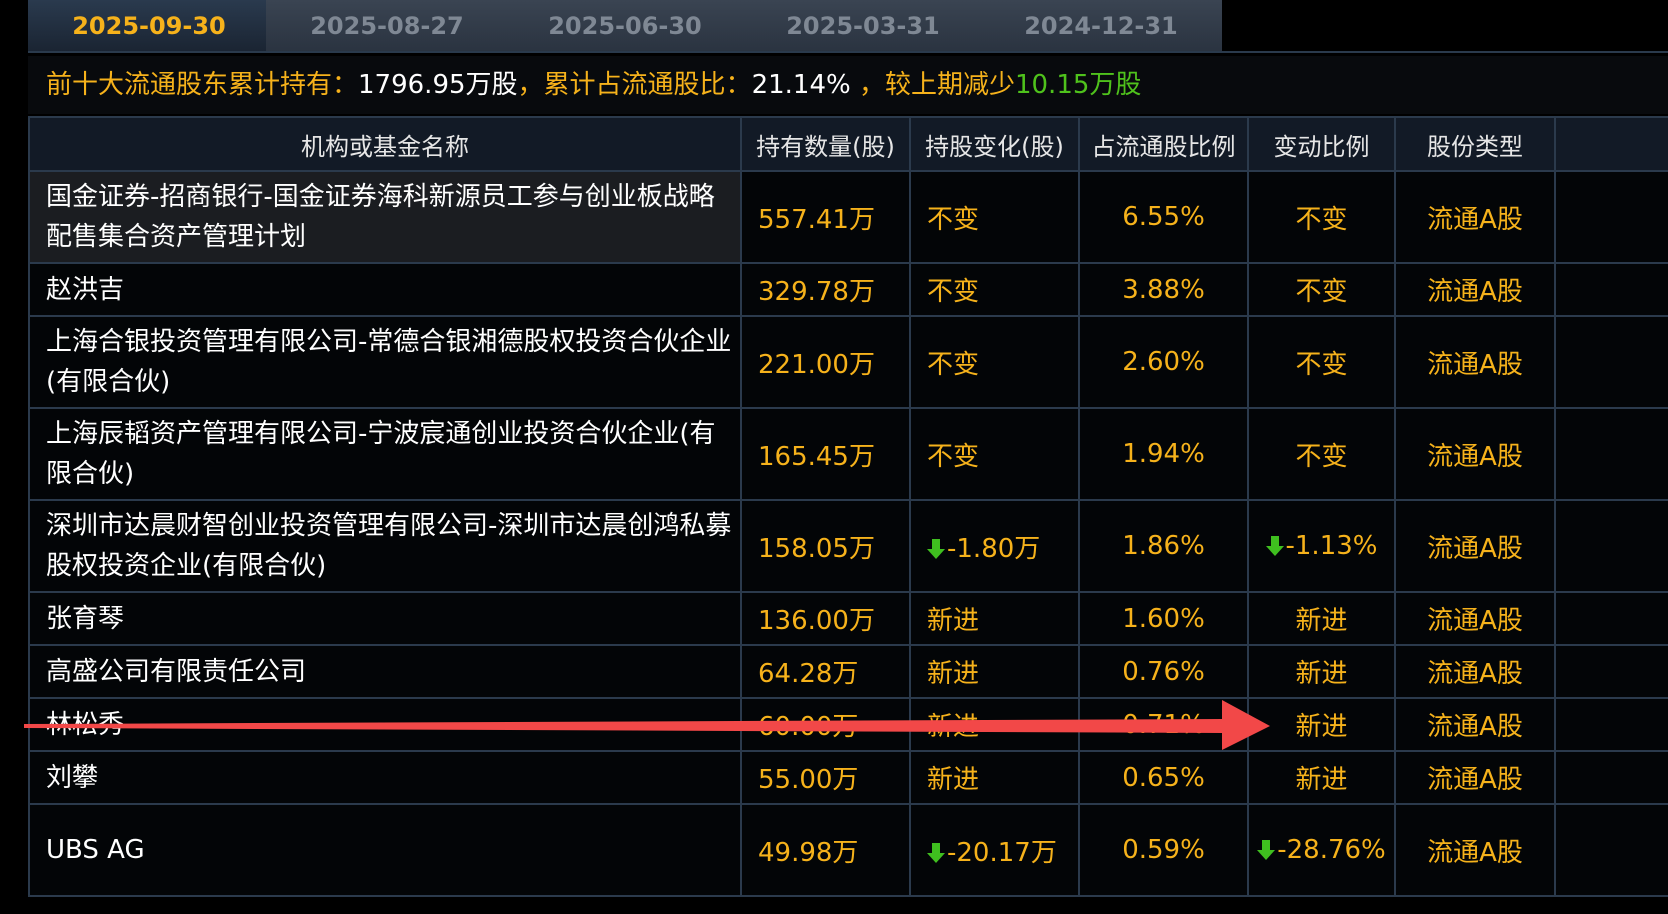 This screenshot has width=1668, height=914. Describe the element at coordinates (385, 144) in the screenshot. I see `header-name: 机构或基金名称` at that location.